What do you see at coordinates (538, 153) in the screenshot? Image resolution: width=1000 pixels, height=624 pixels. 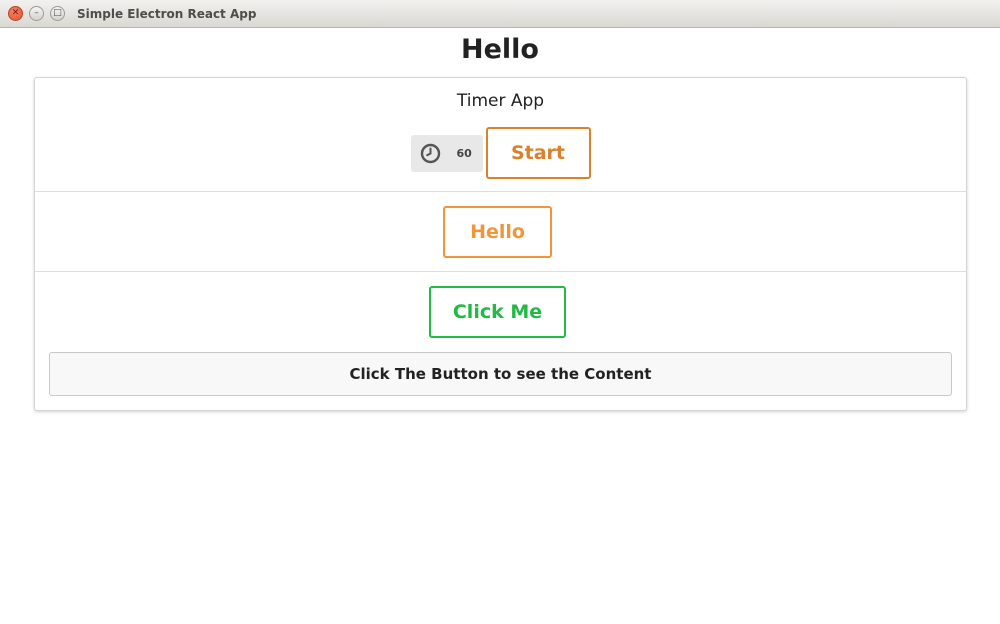 I see `start-button: Start` at bounding box center [538, 153].